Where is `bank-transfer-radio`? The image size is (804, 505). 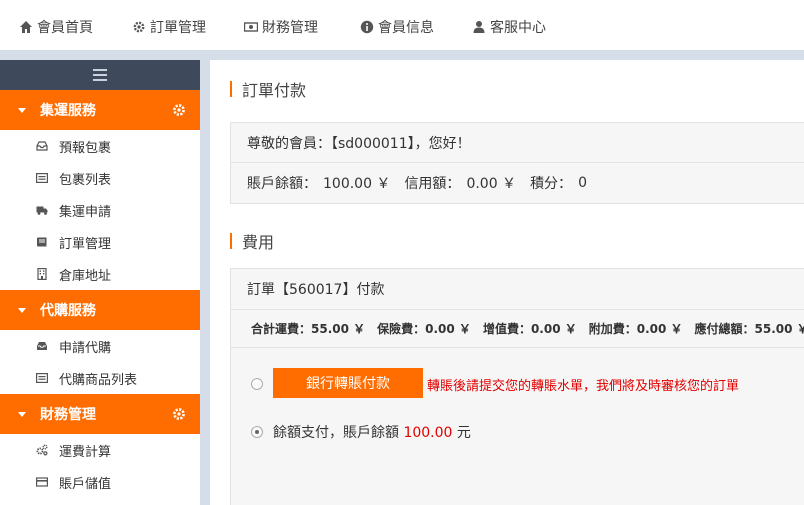
bank-transfer-radio is located at coordinates (257, 384).